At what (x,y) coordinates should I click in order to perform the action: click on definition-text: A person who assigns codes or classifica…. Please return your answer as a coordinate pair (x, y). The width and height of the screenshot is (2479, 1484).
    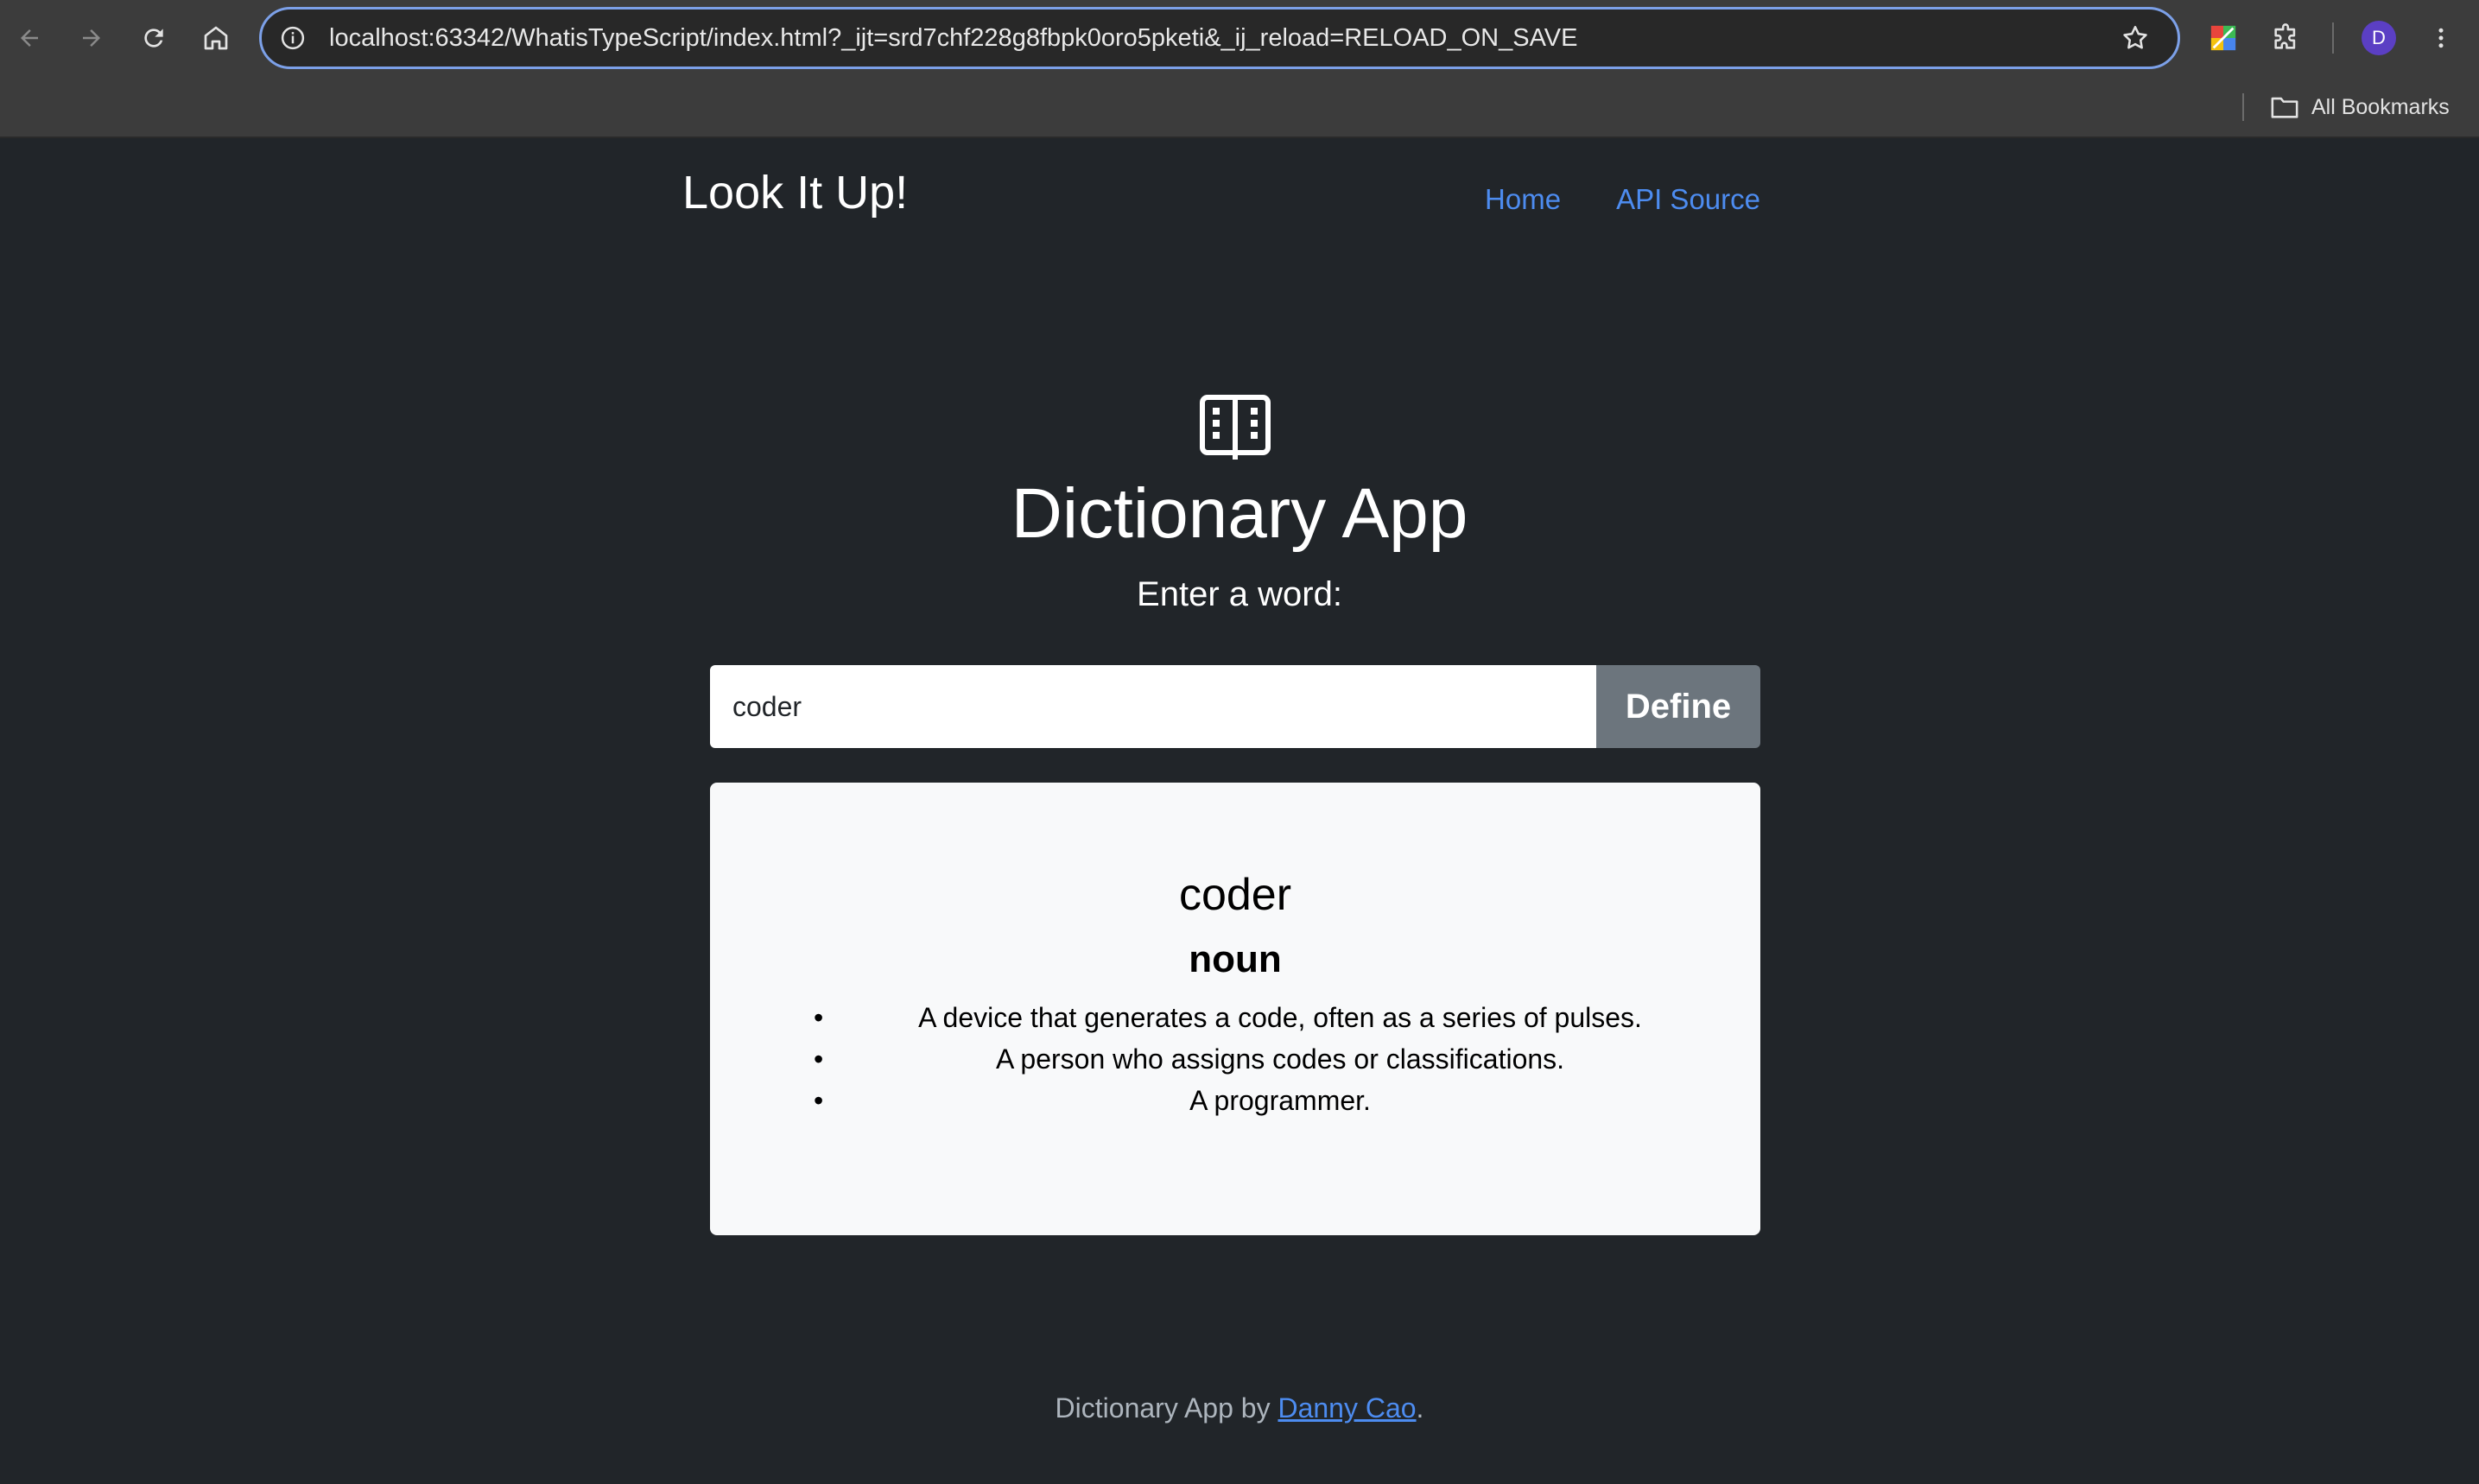
    Looking at the image, I should click on (1280, 1059).